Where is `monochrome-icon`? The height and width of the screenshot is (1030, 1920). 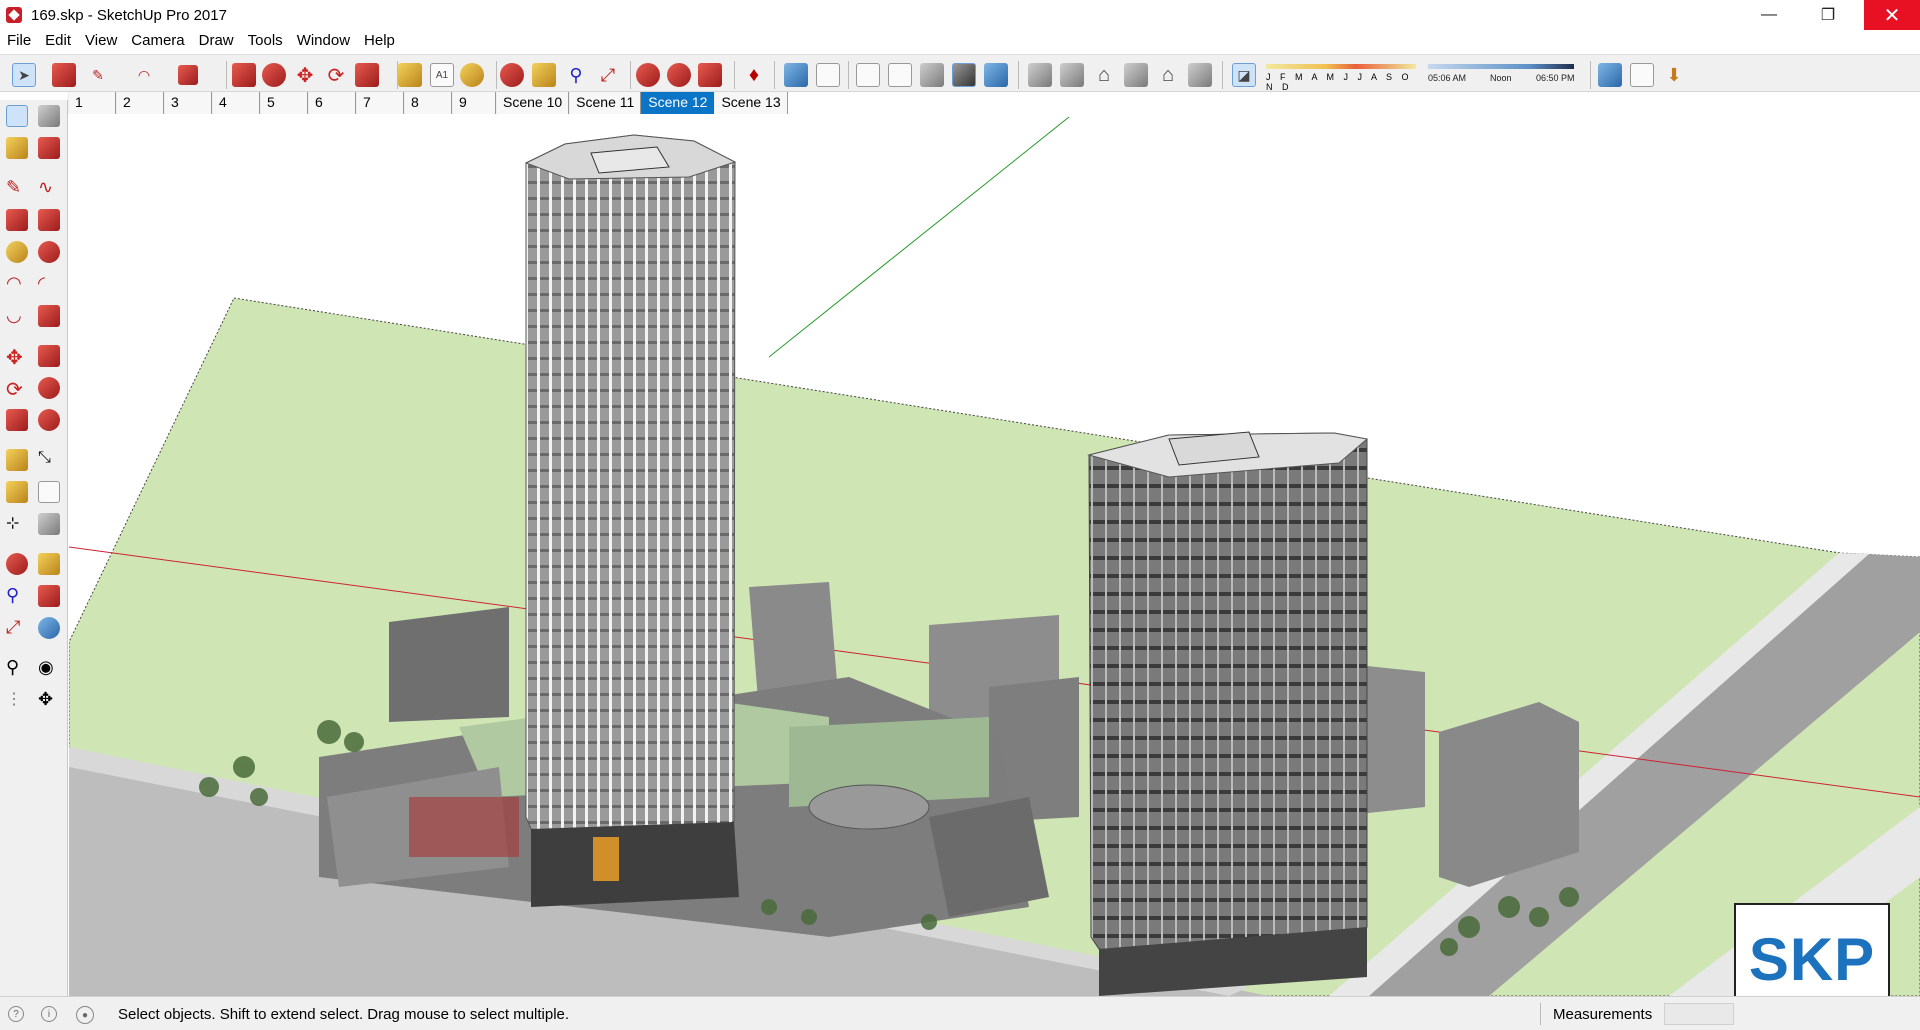
monochrome-icon is located at coordinates (996, 75).